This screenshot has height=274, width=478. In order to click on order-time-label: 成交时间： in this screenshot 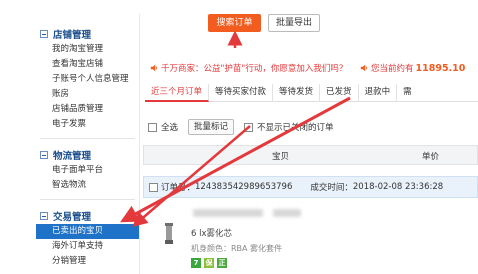, I will do `click(331, 188)`.